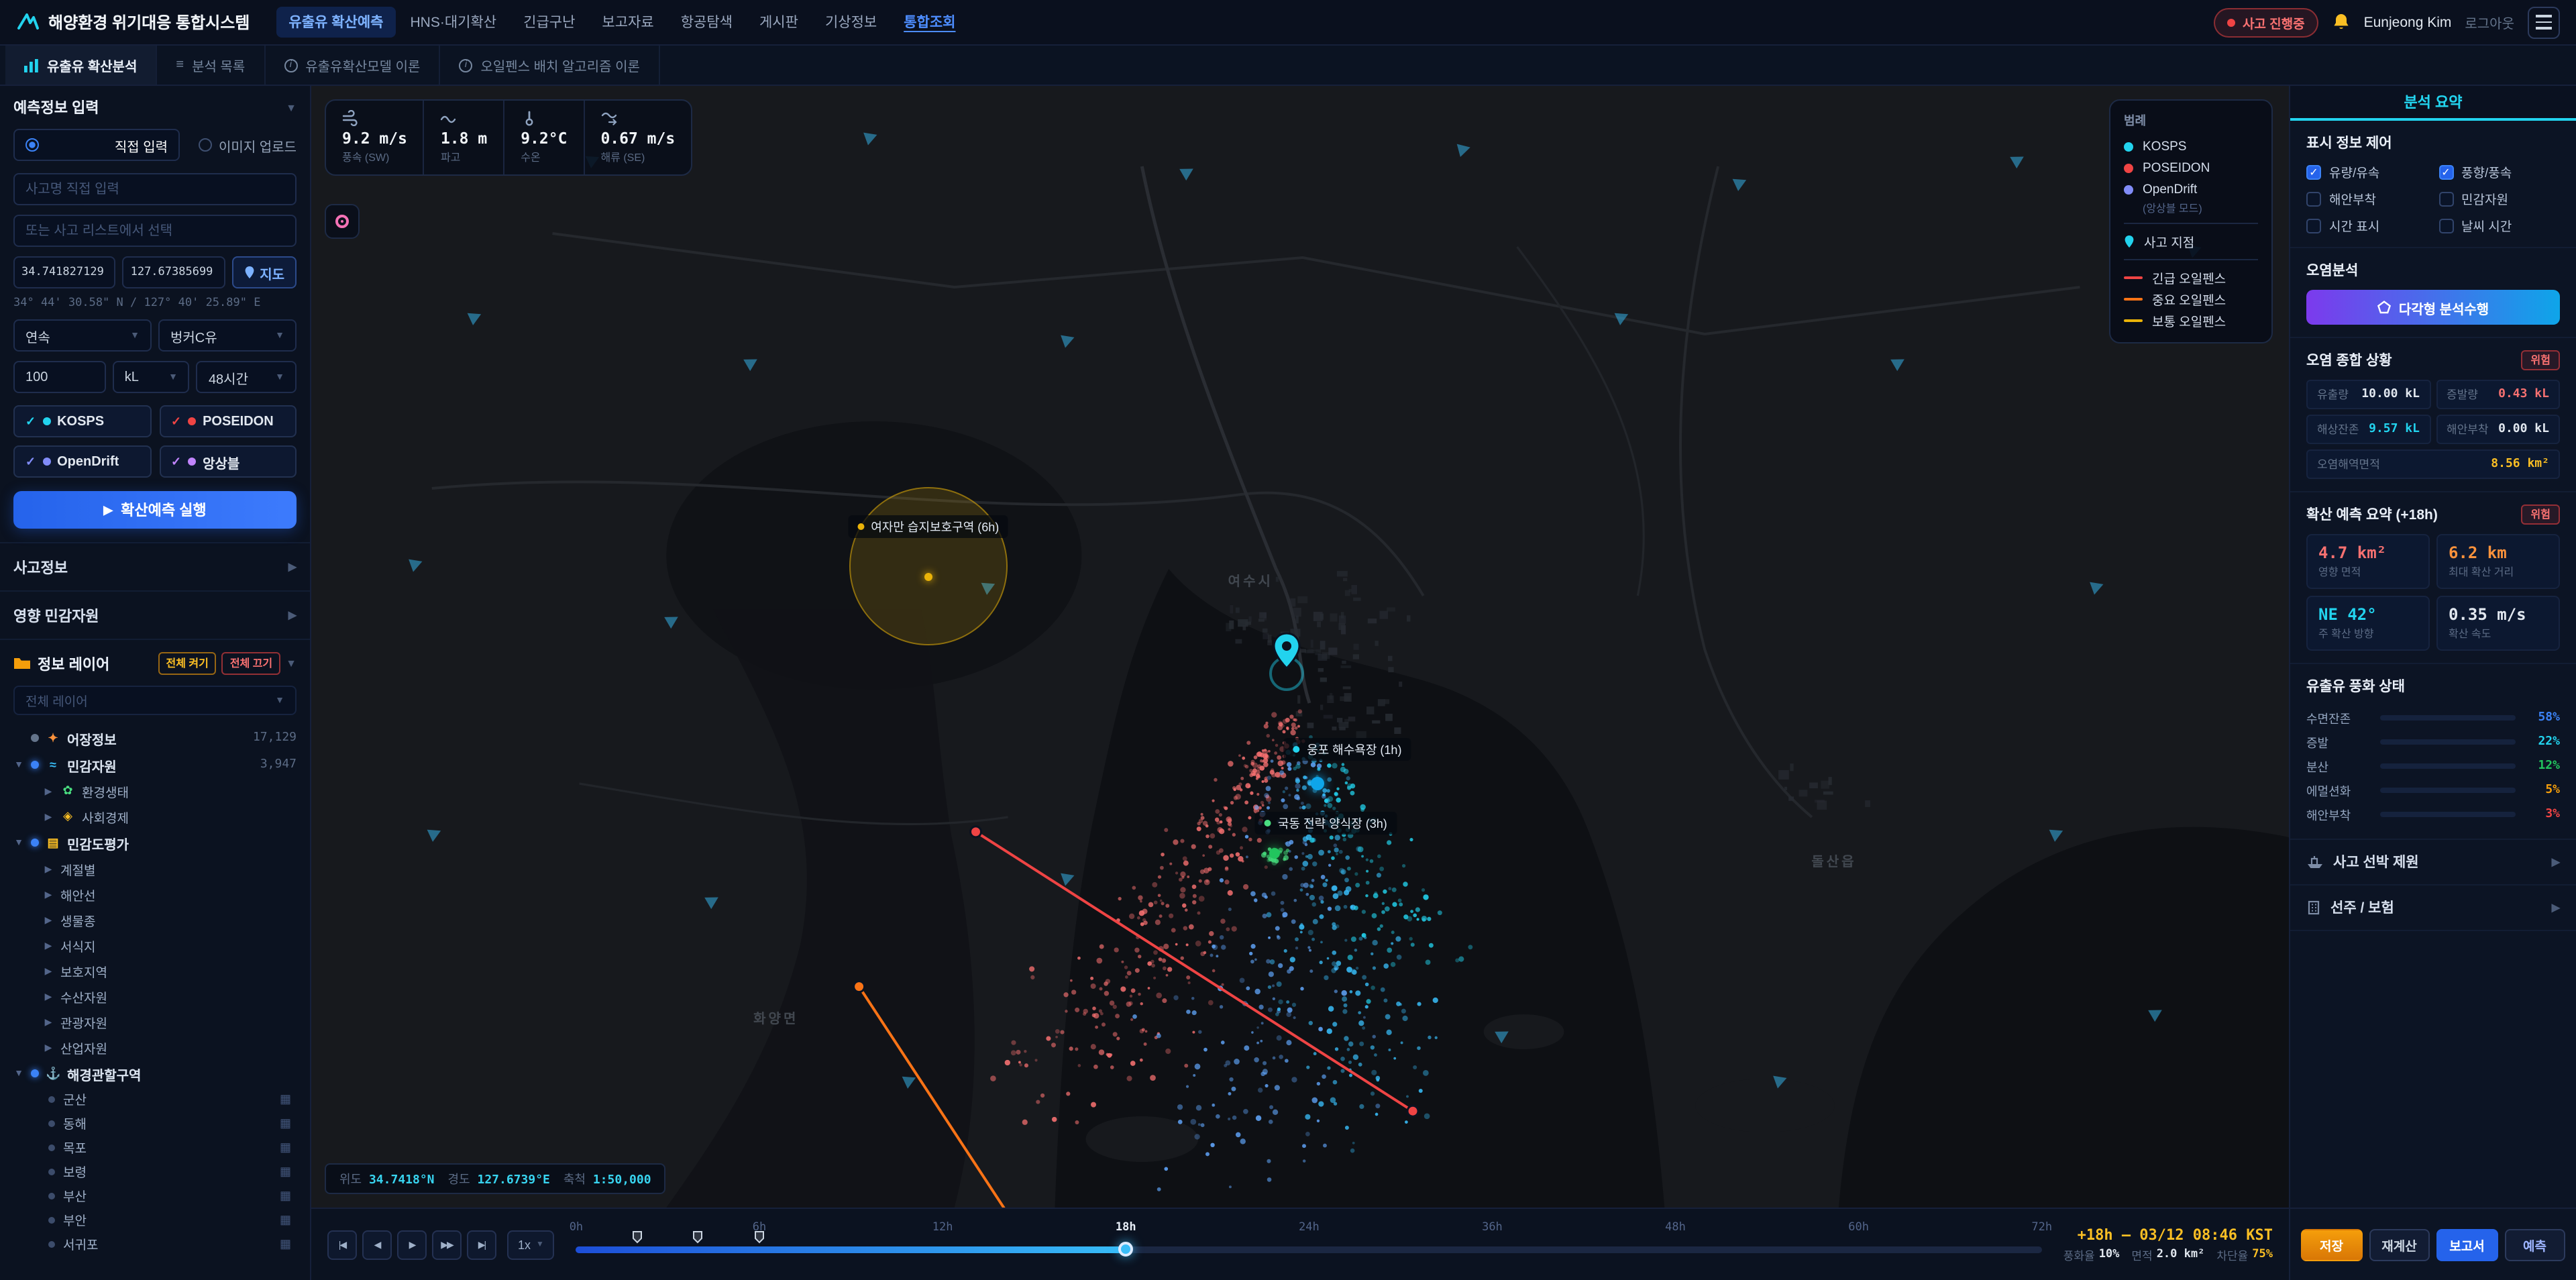 The height and width of the screenshot is (1280, 2576). What do you see at coordinates (155, 567) in the screenshot?
I see `accident-info-section: 사고정보 ▶` at bounding box center [155, 567].